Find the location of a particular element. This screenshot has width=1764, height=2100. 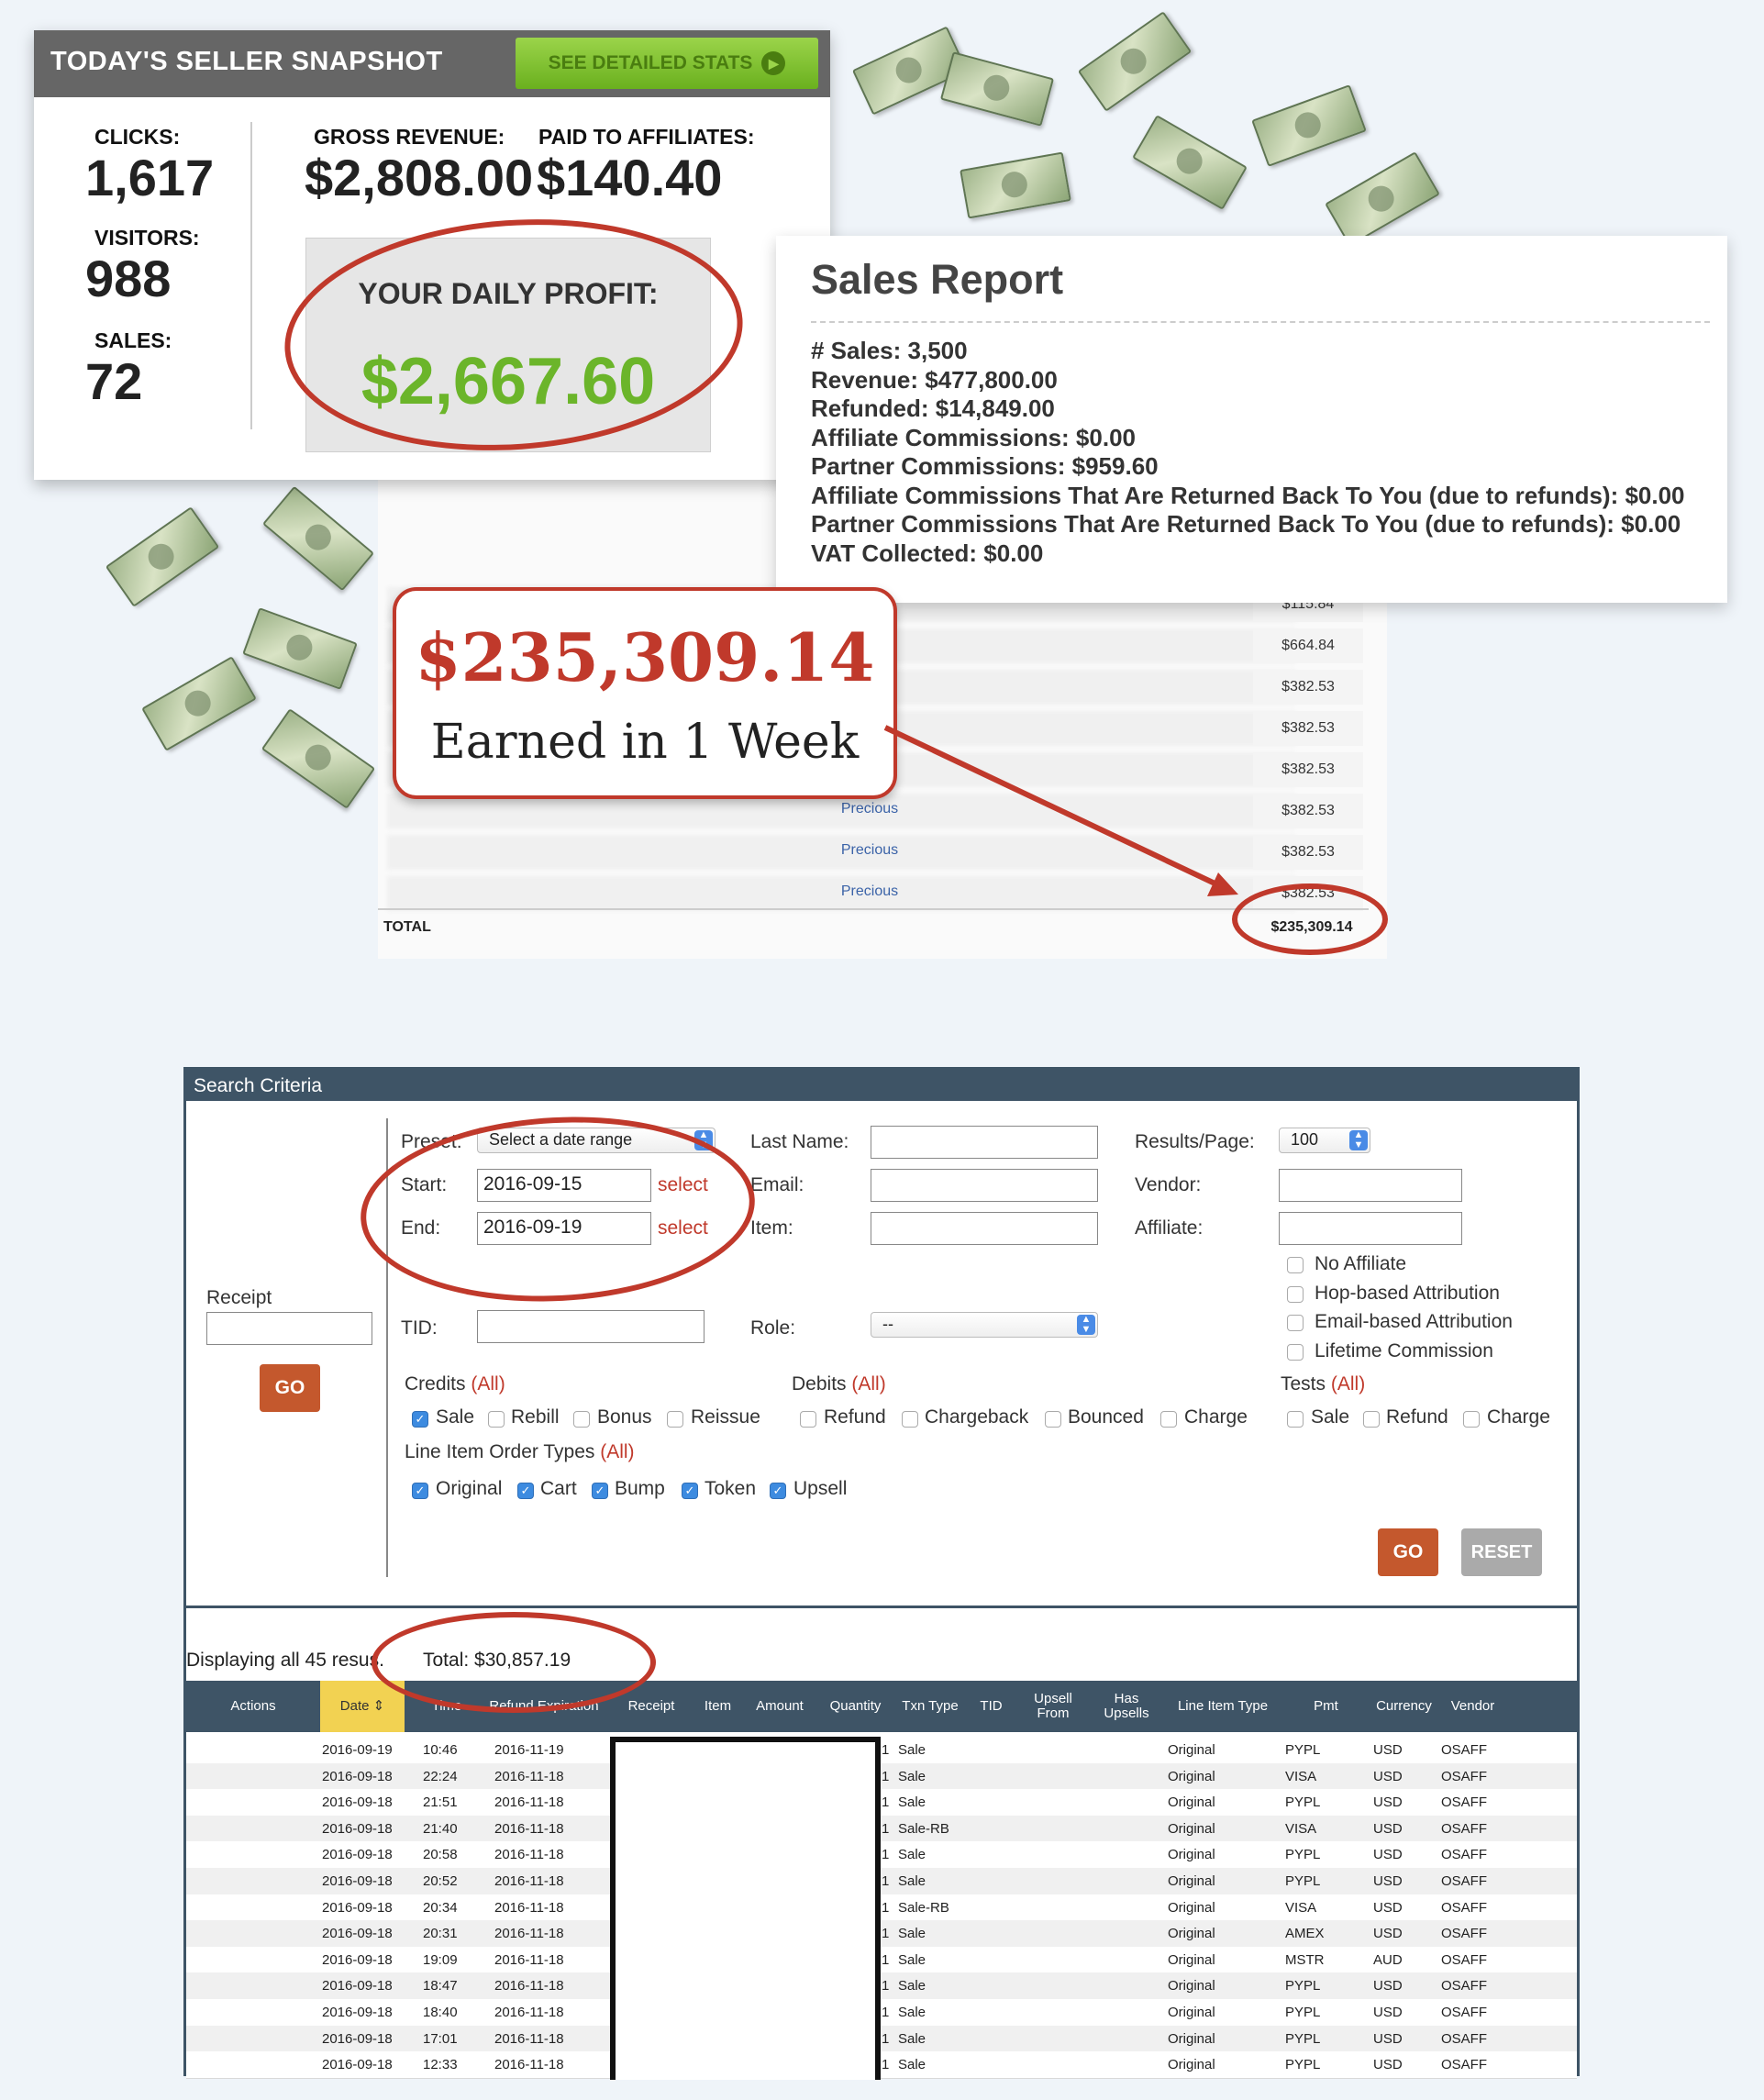

redaction-box is located at coordinates (745, 1909).